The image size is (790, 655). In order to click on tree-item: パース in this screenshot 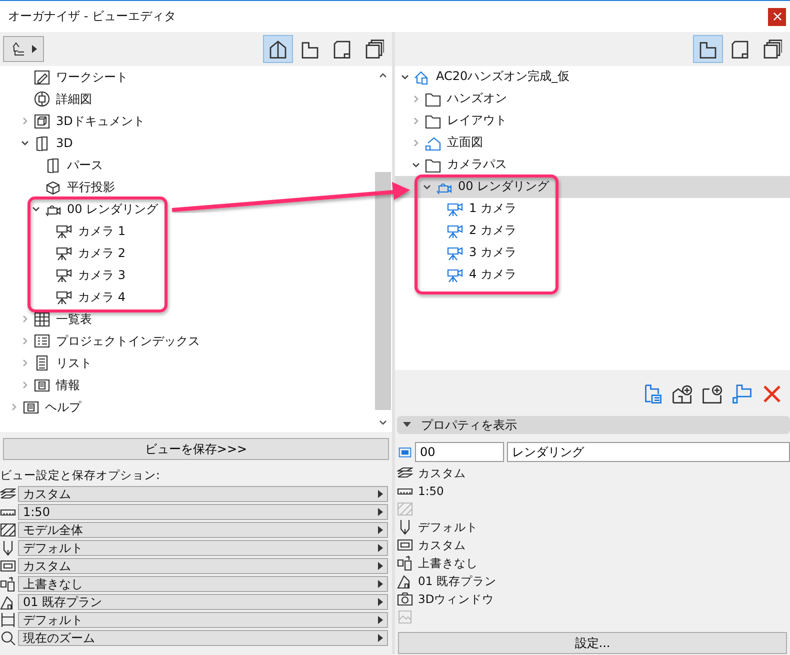, I will do `click(187, 165)`.